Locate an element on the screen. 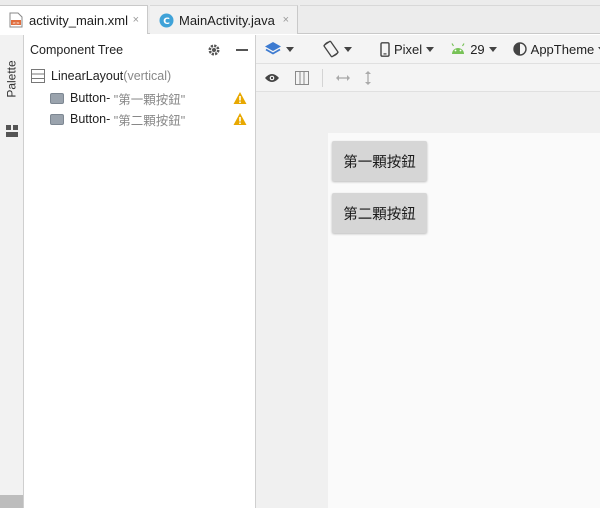 This screenshot has width=600, height=508. panel-title: Component Tree is located at coordinates (77, 49).